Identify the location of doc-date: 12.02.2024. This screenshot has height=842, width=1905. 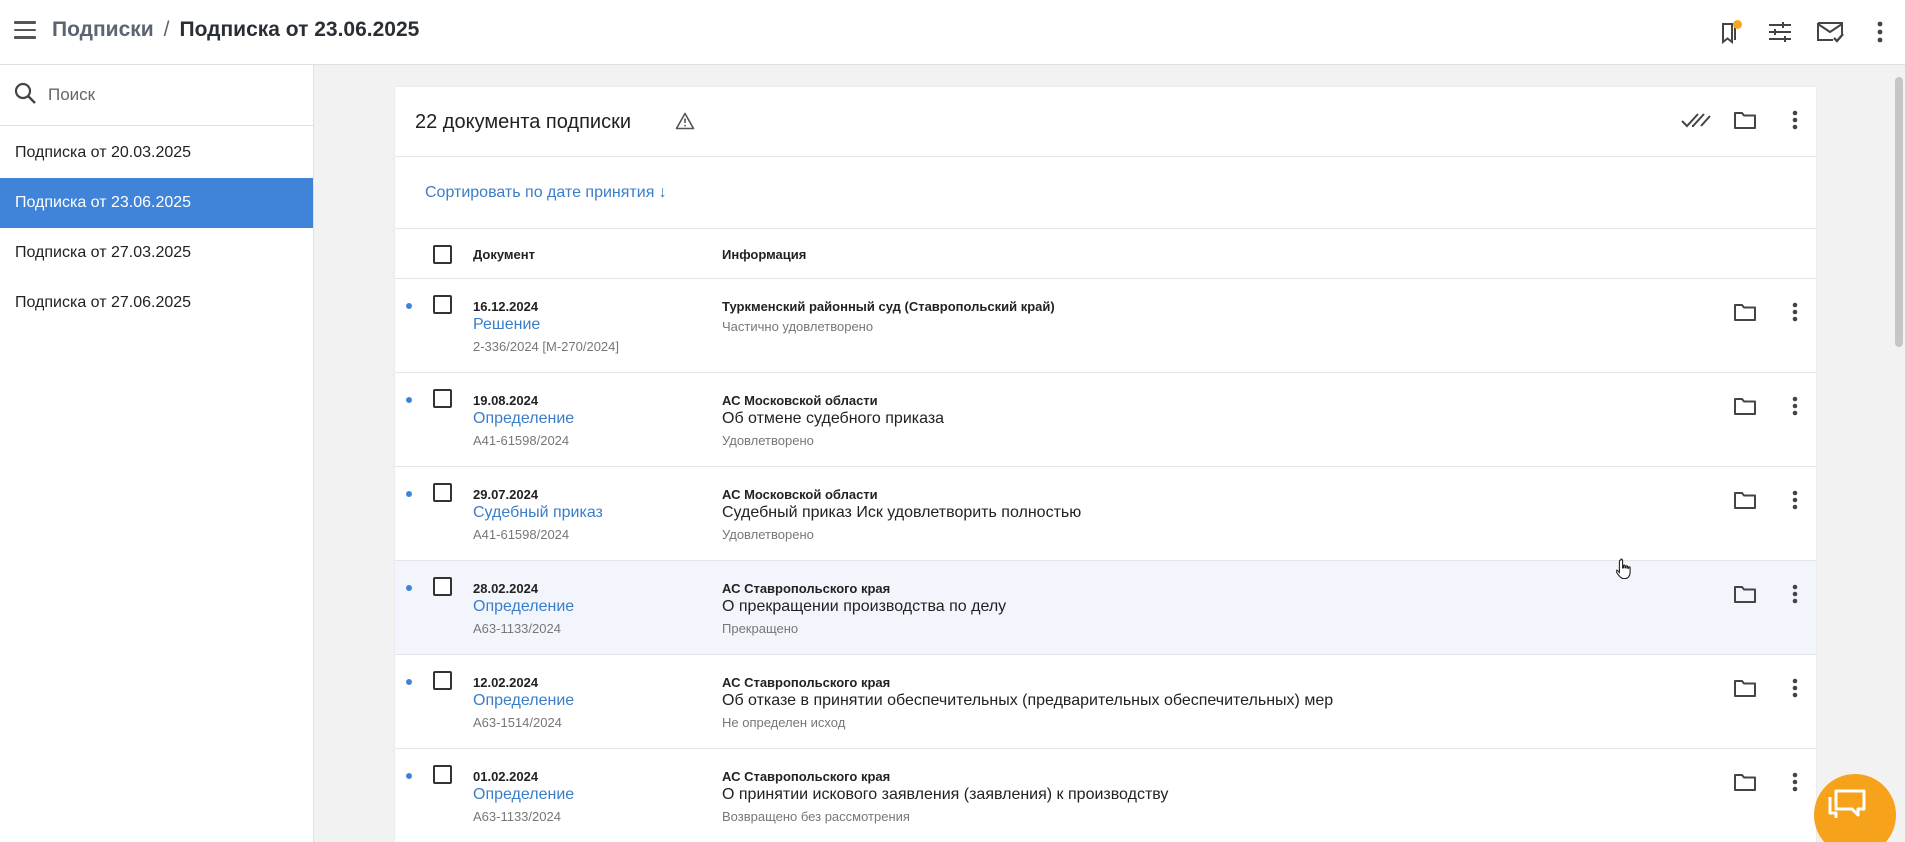
(506, 682).